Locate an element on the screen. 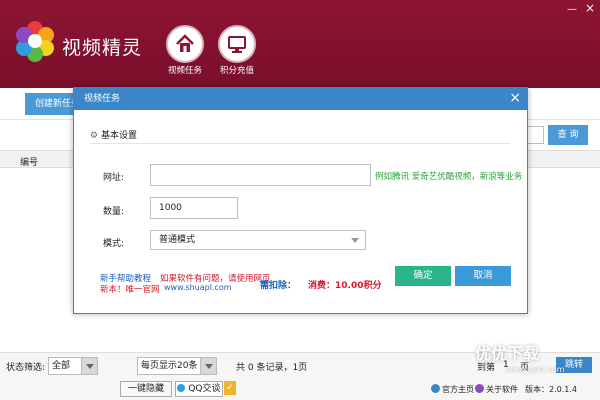  cost-text: 消费：10.00积分 is located at coordinates (345, 286).